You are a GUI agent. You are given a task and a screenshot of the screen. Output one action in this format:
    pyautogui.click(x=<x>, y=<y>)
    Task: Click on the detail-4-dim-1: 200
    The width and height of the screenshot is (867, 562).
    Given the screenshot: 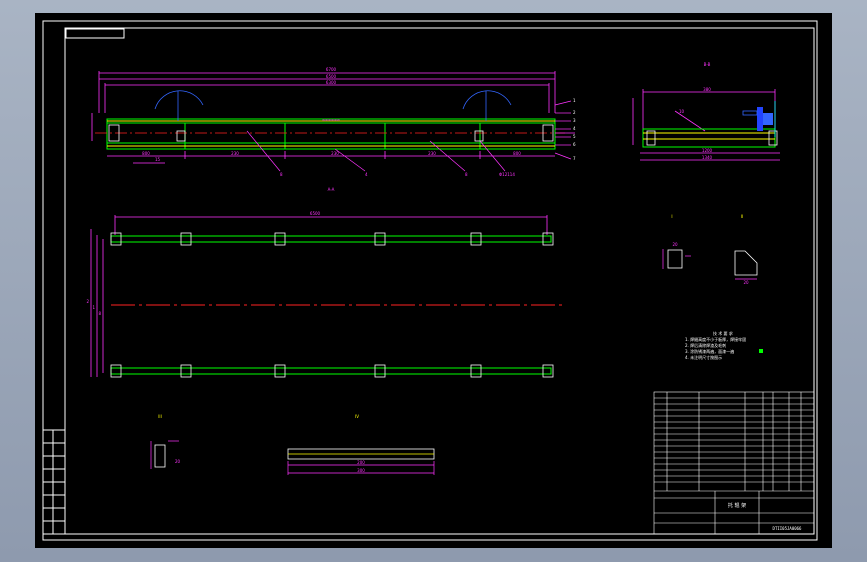 What is the action you would take?
    pyautogui.click(x=361, y=462)
    